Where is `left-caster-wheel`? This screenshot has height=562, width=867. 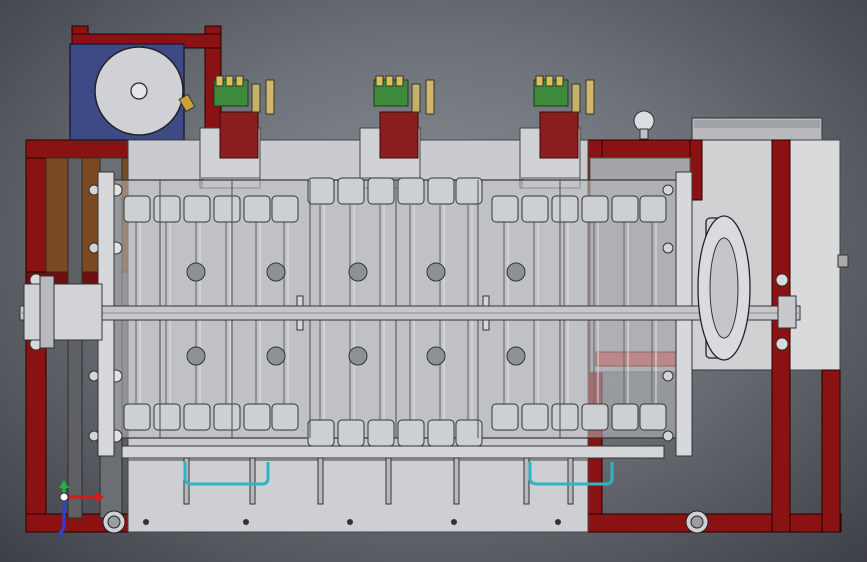
left-caster-wheel is located at coordinates (114, 522).